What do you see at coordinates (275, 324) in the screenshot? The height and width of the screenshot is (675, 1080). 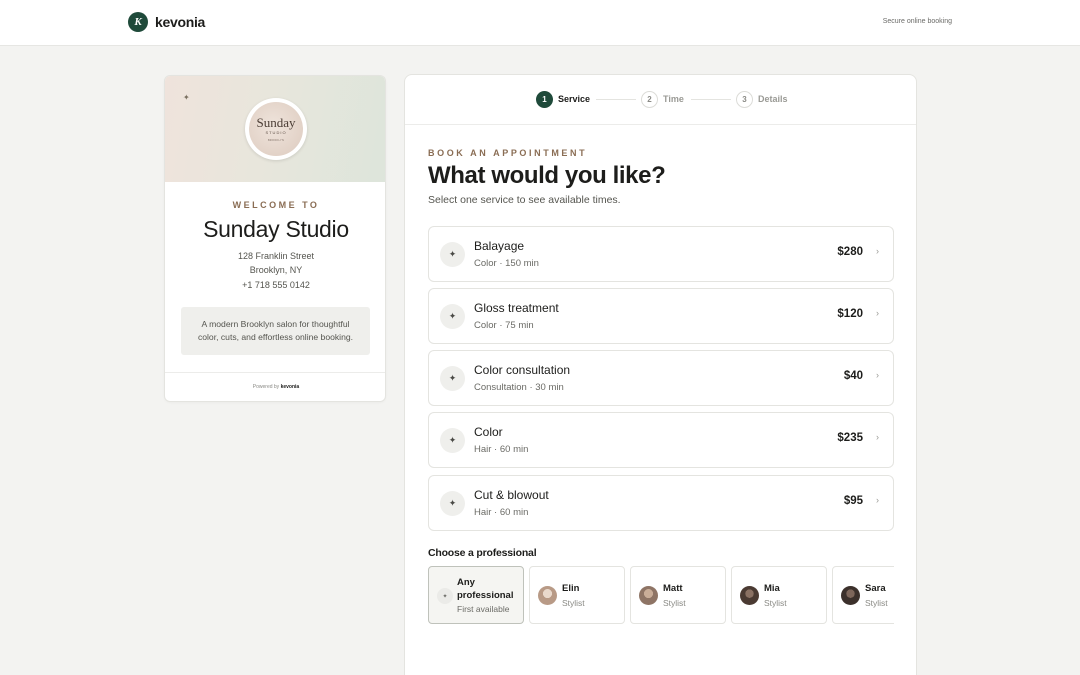 I see `salon-about-line: A modern Brooklyn salon for thoughtful` at bounding box center [275, 324].